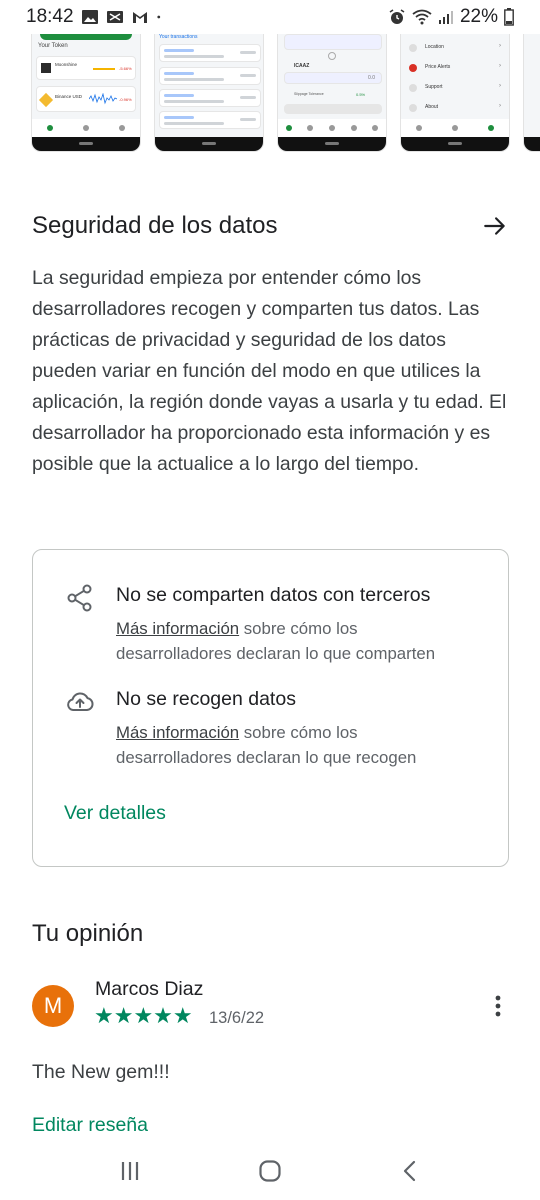  Describe the element at coordinates (333, 109) in the screenshot. I see `swap-button` at that location.